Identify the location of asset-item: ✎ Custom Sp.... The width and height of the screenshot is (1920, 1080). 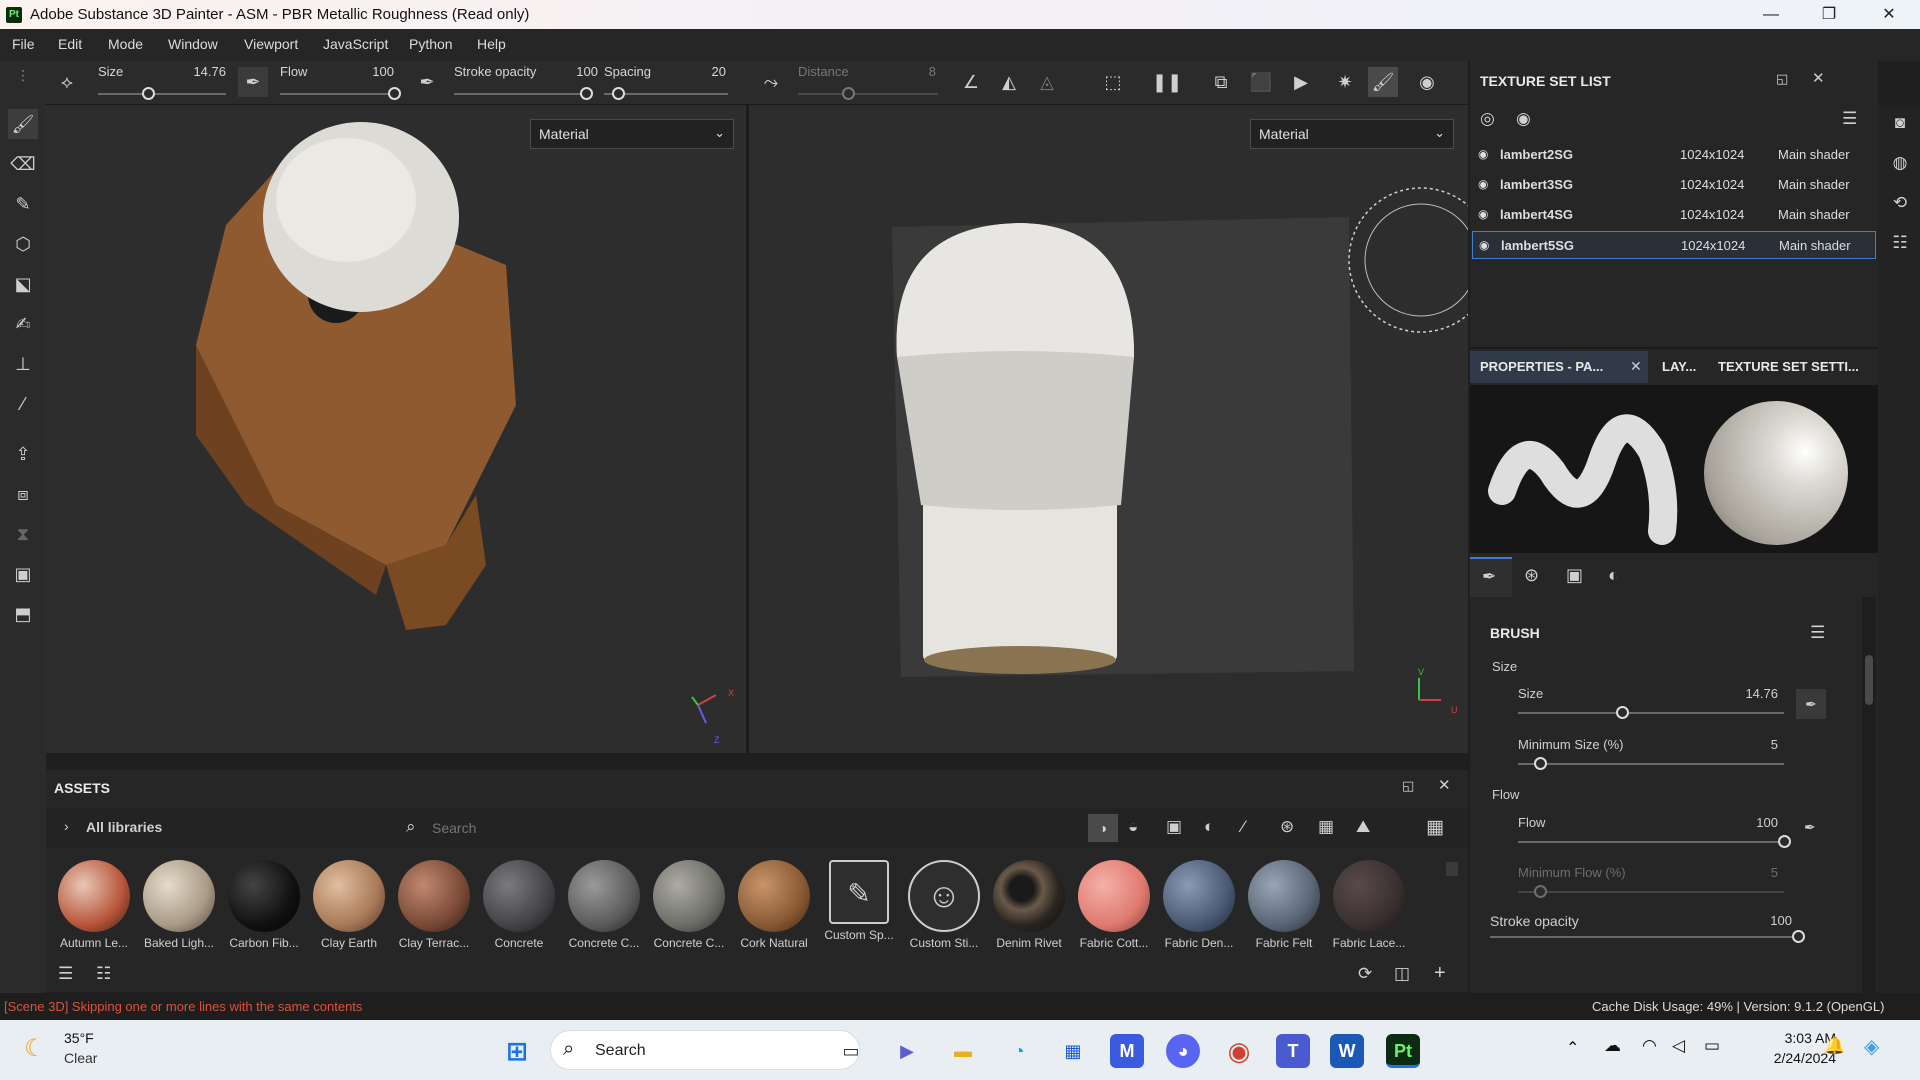
(859, 909).